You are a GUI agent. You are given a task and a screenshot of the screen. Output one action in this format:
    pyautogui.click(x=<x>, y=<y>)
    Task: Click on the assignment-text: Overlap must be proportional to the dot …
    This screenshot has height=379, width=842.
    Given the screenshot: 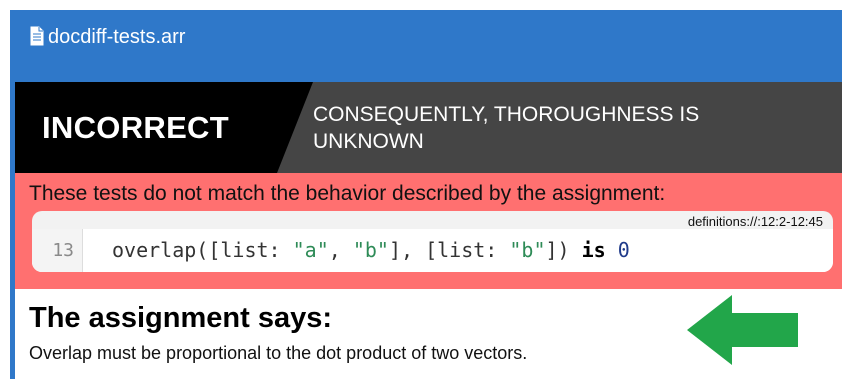 What is the action you would take?
    pyautogui.click(x=278, y=353)
    